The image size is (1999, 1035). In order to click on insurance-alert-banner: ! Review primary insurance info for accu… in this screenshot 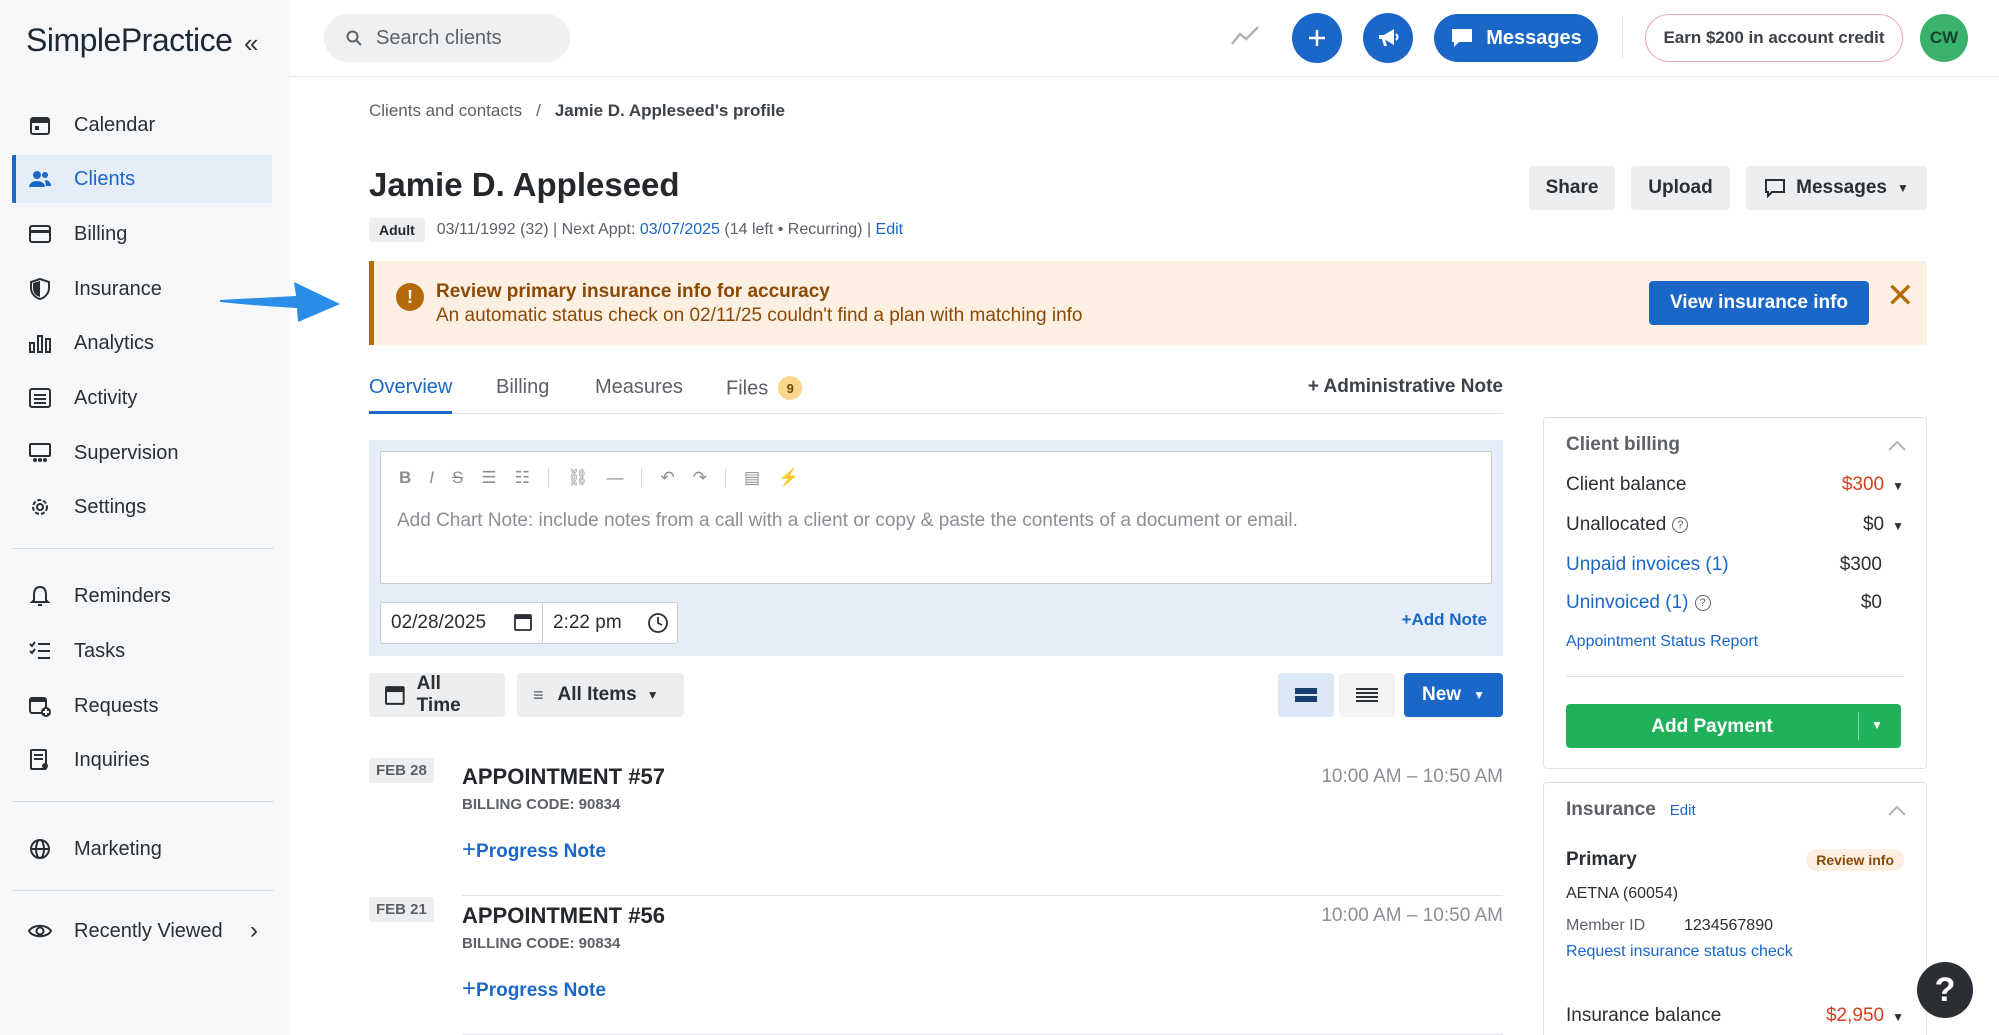, I will do `click(1148, 303)`.